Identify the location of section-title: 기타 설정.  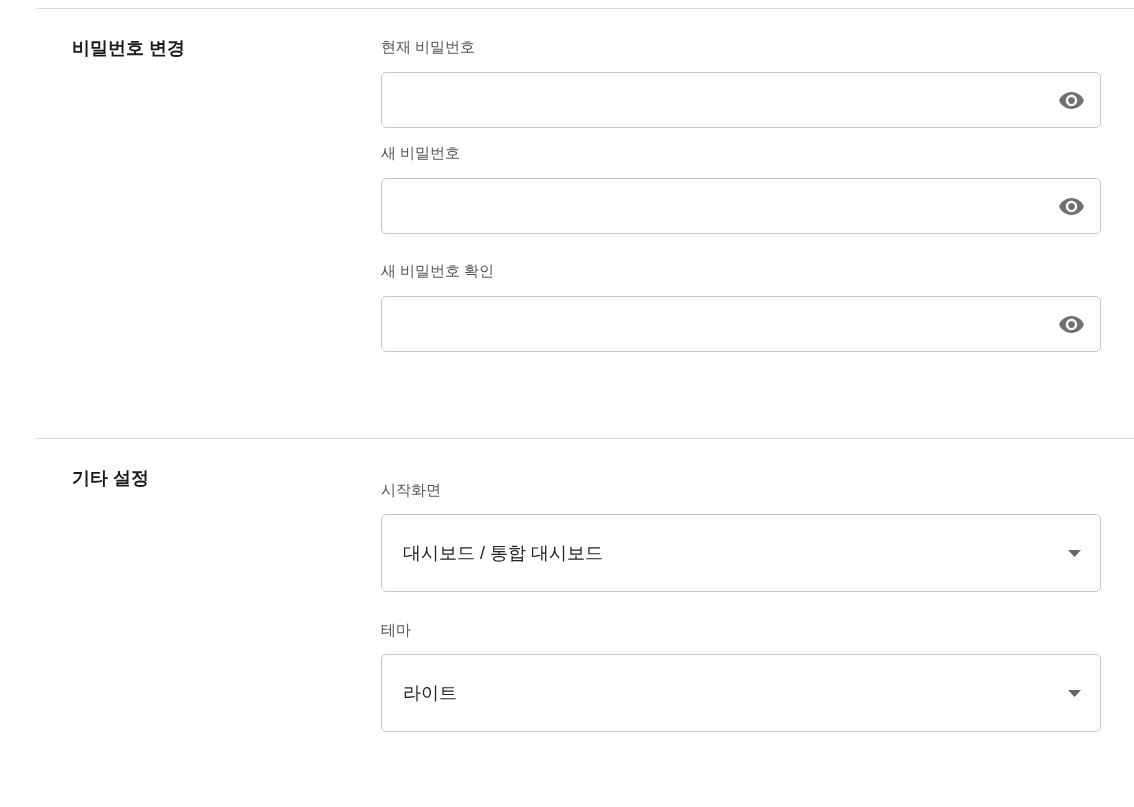
(110, 478).